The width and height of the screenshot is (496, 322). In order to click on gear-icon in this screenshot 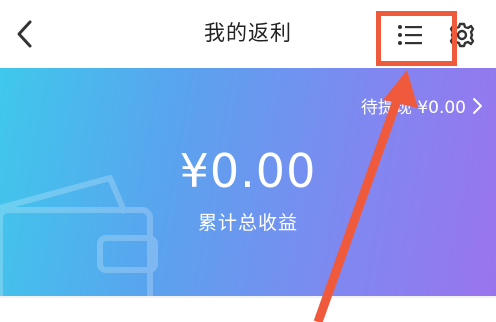, I will do `click(462, 35)`.